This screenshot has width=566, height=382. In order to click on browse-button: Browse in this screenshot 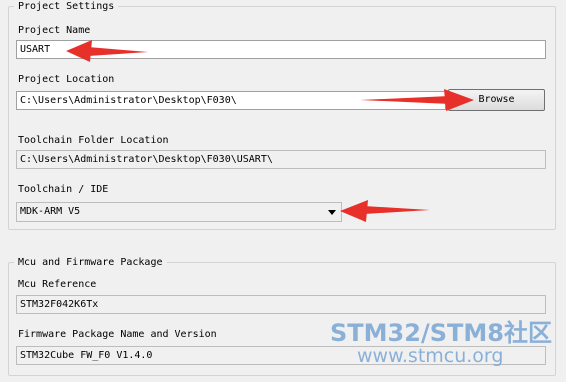, I will do `click(496, 100)`.